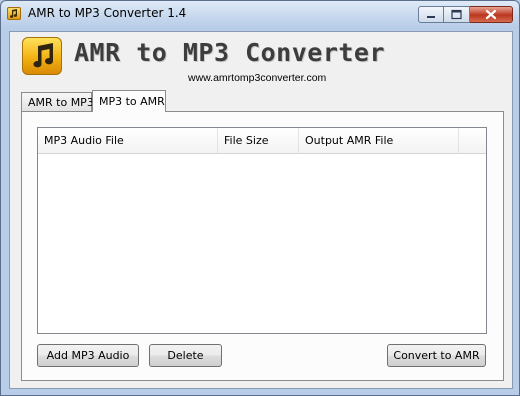  I want to click on add-mp3-audio-button: Add MP3 Audio, so click(88, 355).